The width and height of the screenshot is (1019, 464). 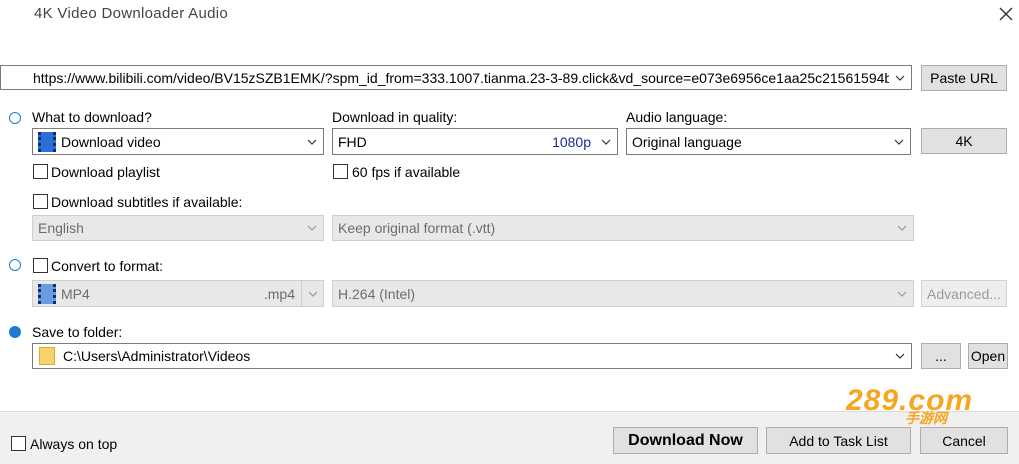 I want to click on open-folder-button: Open, so click(x=988, y=356).